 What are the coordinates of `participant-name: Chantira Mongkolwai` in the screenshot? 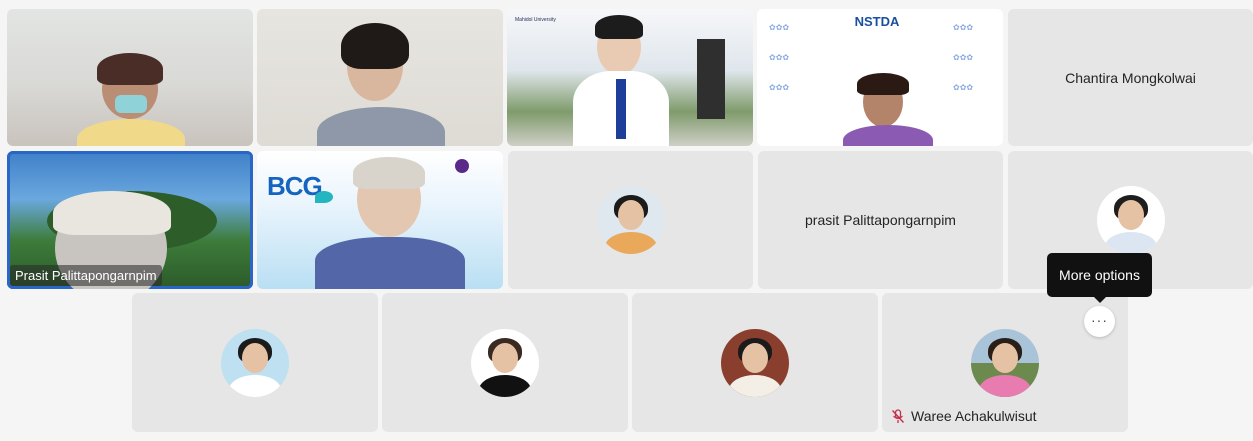 It's located at (1130, 77).